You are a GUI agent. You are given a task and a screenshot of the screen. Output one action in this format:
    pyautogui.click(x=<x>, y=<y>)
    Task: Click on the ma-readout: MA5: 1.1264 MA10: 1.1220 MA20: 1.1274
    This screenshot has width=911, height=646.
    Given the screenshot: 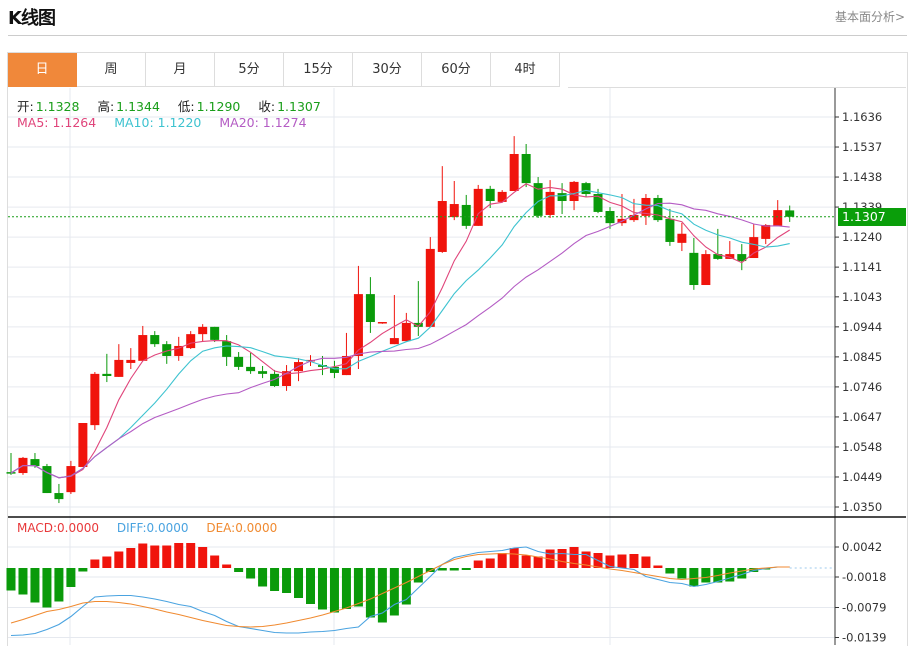 What is the action you would take?
    pyautogui.click(x=163, y=122)
    